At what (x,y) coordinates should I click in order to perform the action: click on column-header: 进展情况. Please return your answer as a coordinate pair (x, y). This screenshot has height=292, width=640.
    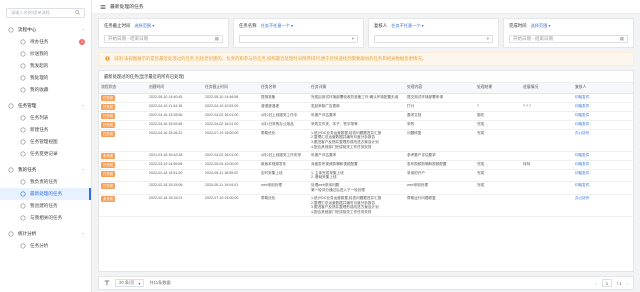
    Looking at the image, I should click on (547, 88).